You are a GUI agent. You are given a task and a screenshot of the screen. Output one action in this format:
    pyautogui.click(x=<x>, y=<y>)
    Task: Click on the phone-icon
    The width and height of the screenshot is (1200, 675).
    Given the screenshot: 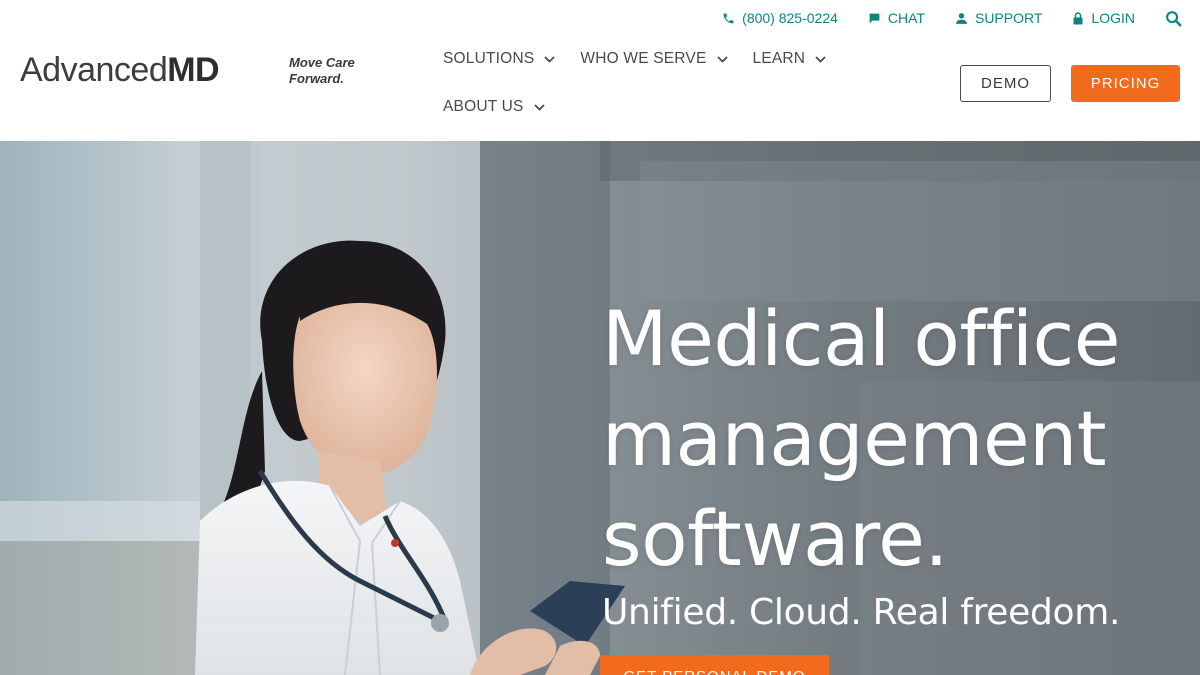 What is the action you would take?
    pyautogui.click(x=728, y=18)
    